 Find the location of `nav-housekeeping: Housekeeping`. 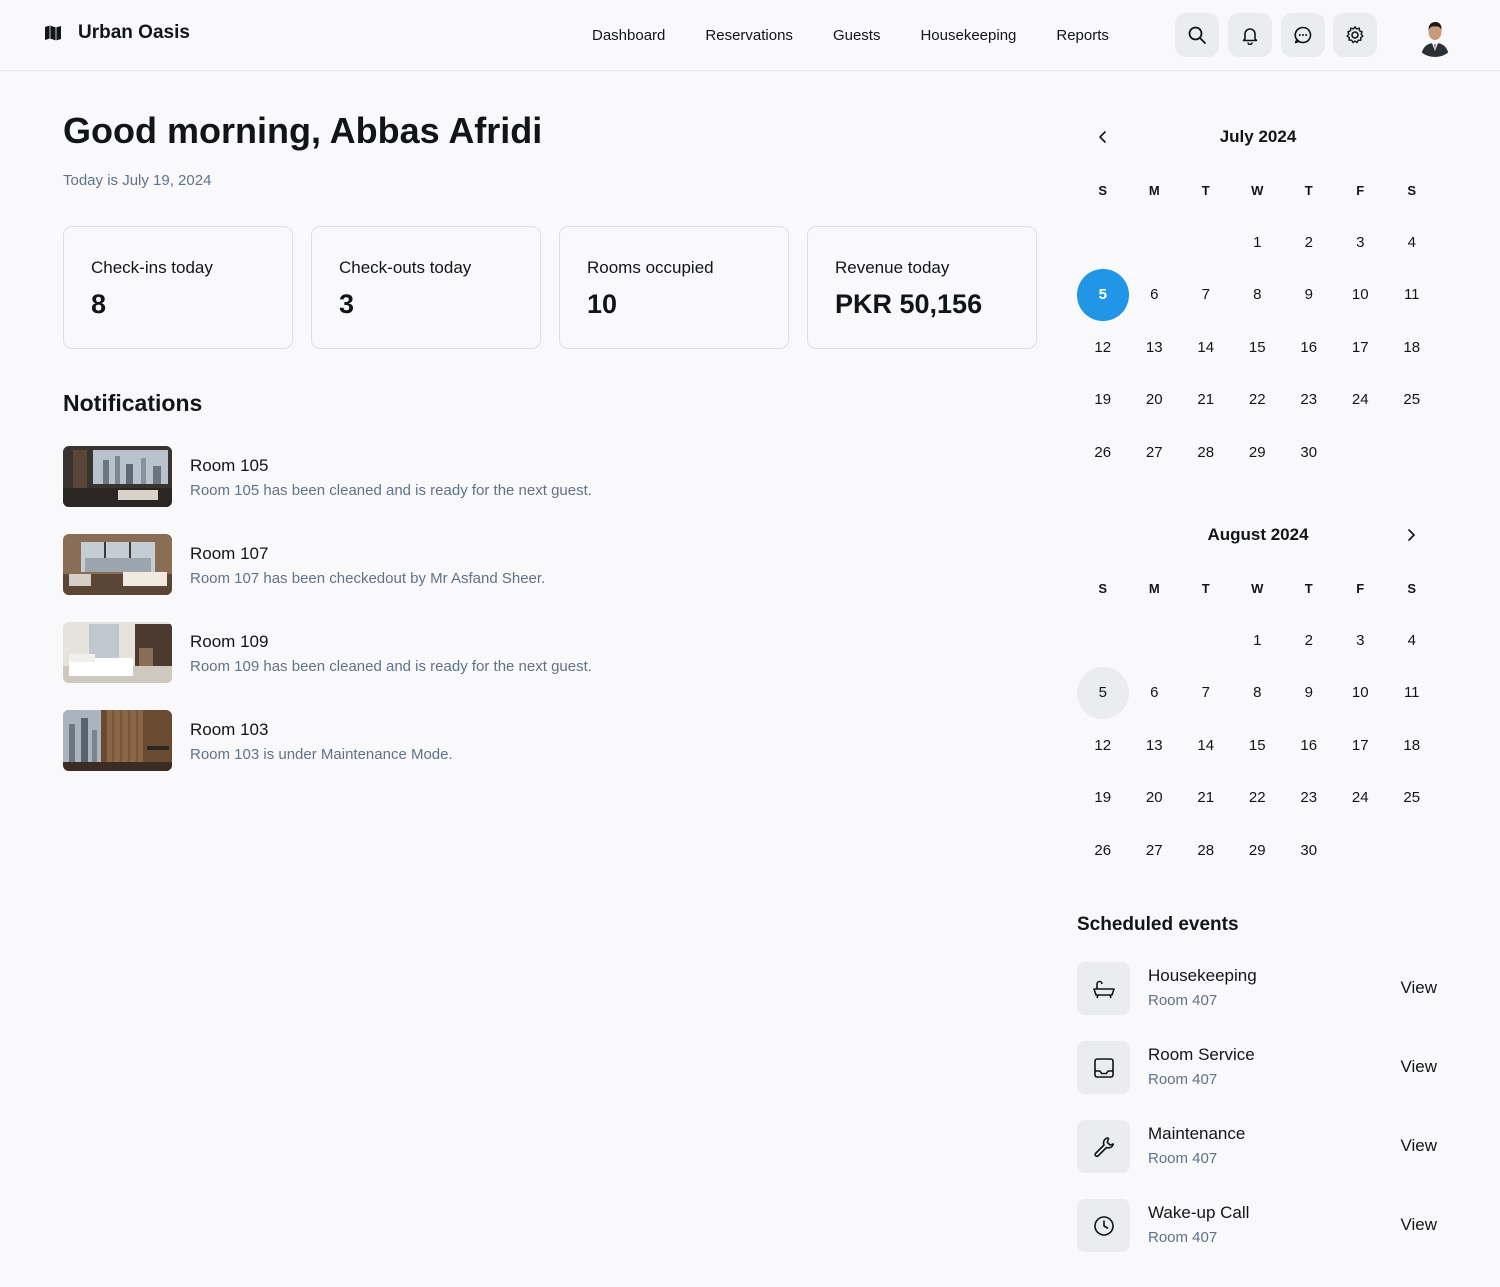

nav-housekeeping: Housekeeping is located at coordinates (968, 35).